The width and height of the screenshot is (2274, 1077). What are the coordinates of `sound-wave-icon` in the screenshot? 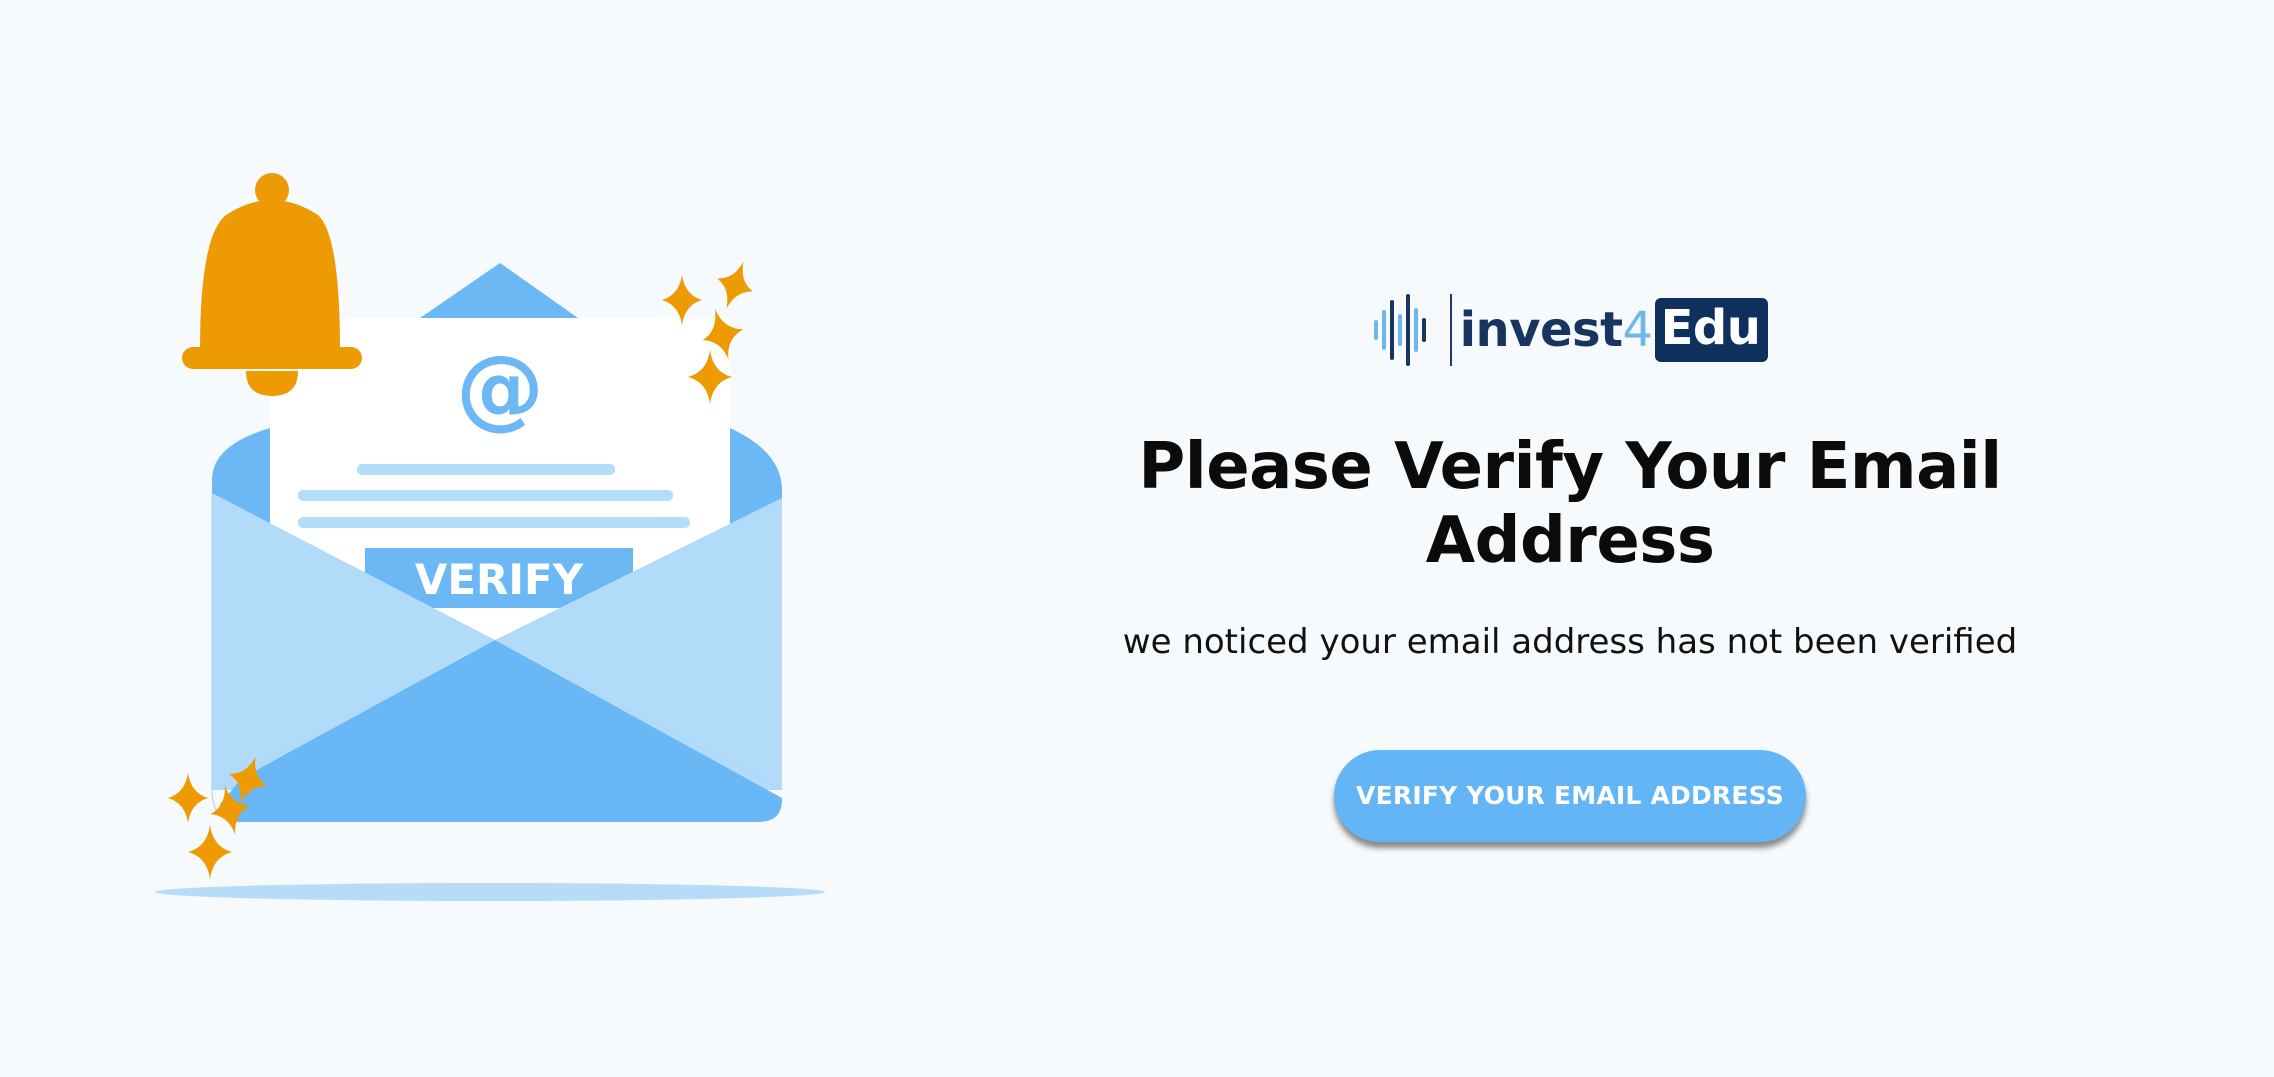 It's located at (1405, 330).